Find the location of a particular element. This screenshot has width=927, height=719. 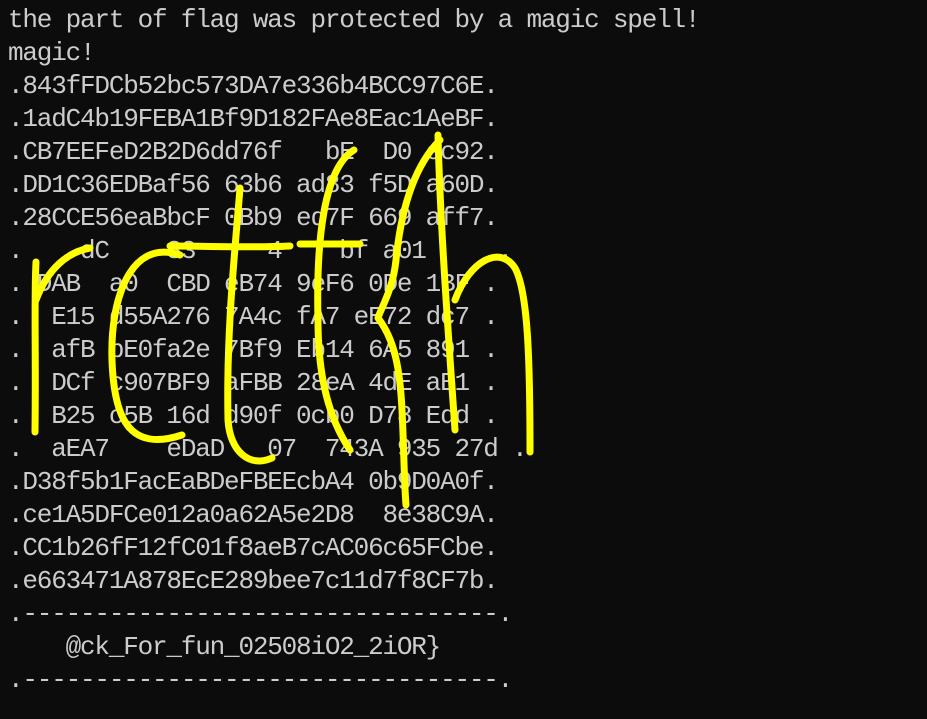

hex-row-6: . dC 83 4 bf a01 . is located at coordinates (260, 251).